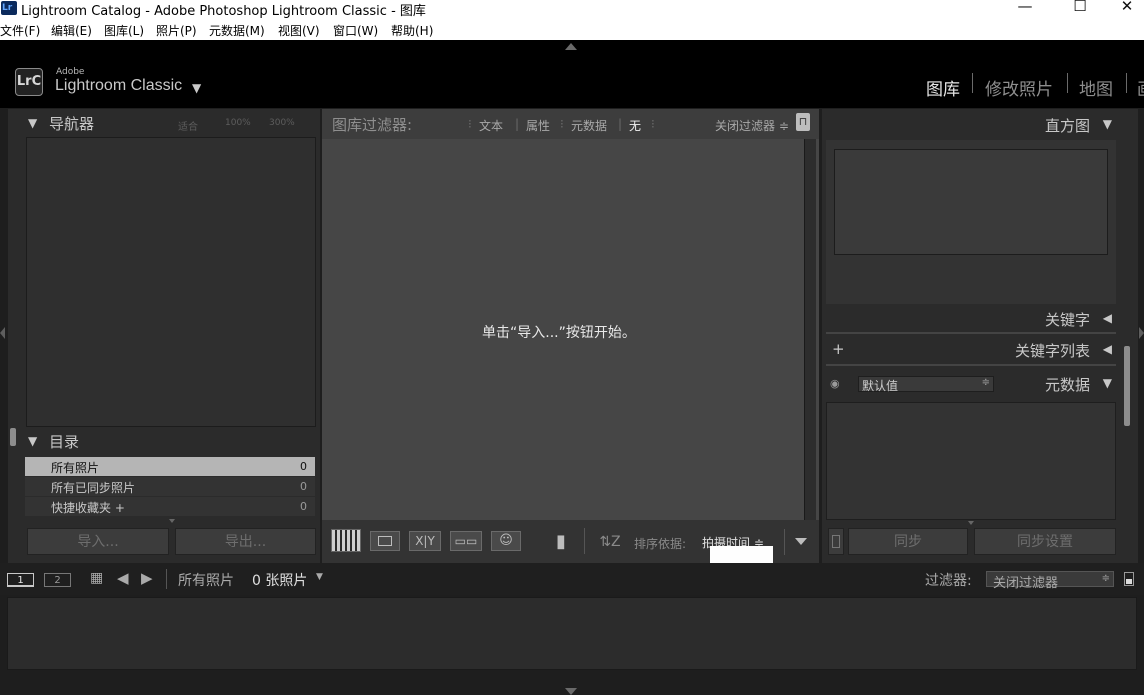 This screenshot has width=1144, height=695. Describe the element at coordinates (346, 540) in the screenshot. I see `grid-view-icon` at that location.